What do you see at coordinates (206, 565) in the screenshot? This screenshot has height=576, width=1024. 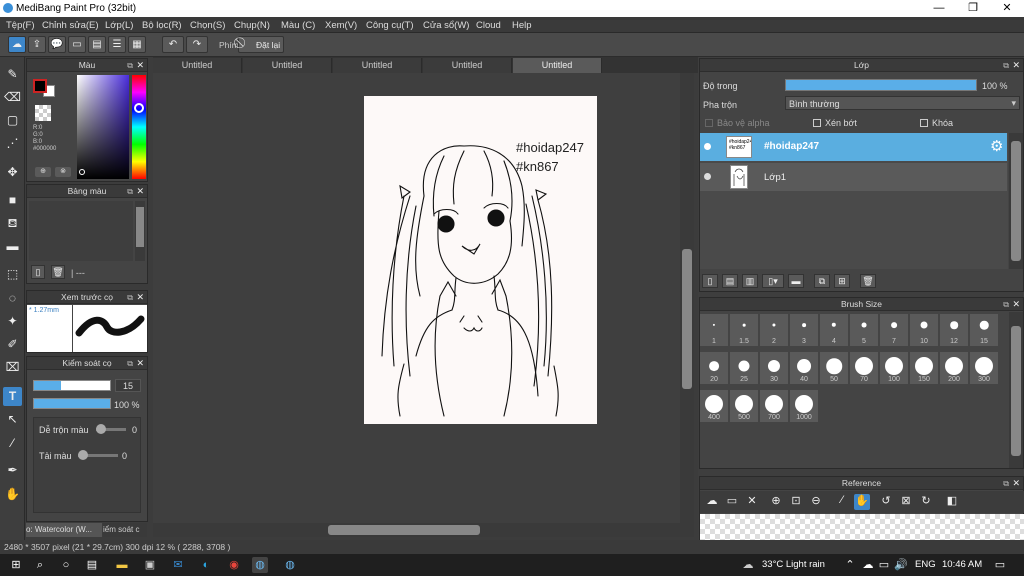 I see `edge-icon: ◐` at bounding box center [206, 565].